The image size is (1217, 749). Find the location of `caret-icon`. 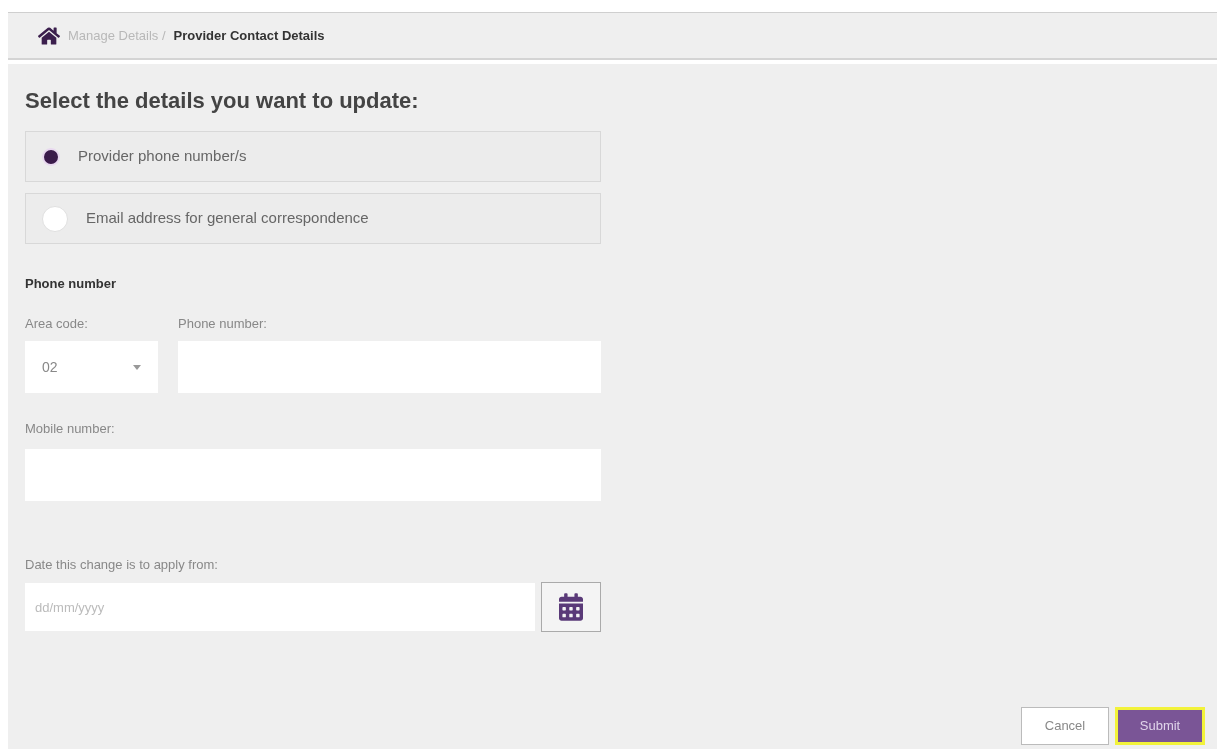

caret-icon is located at coordinates (137, 367).